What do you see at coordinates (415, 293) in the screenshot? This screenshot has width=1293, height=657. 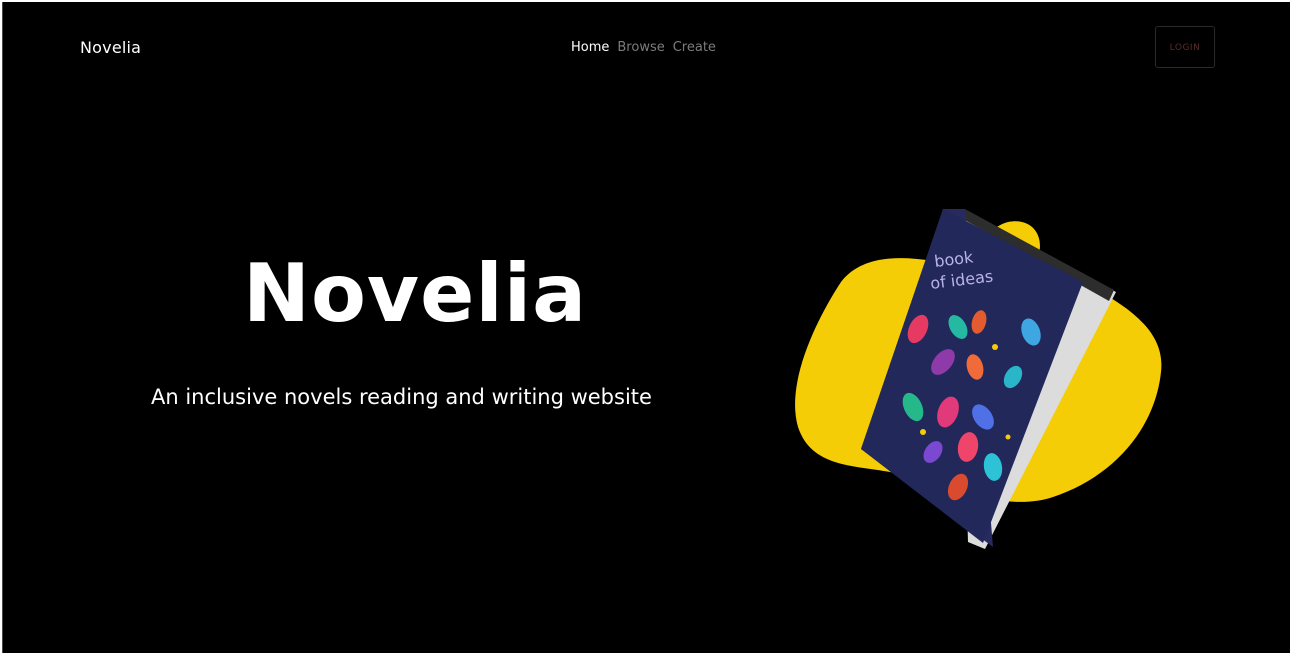 I see `hero-title: Novelia` at bounding box center [415, 293].